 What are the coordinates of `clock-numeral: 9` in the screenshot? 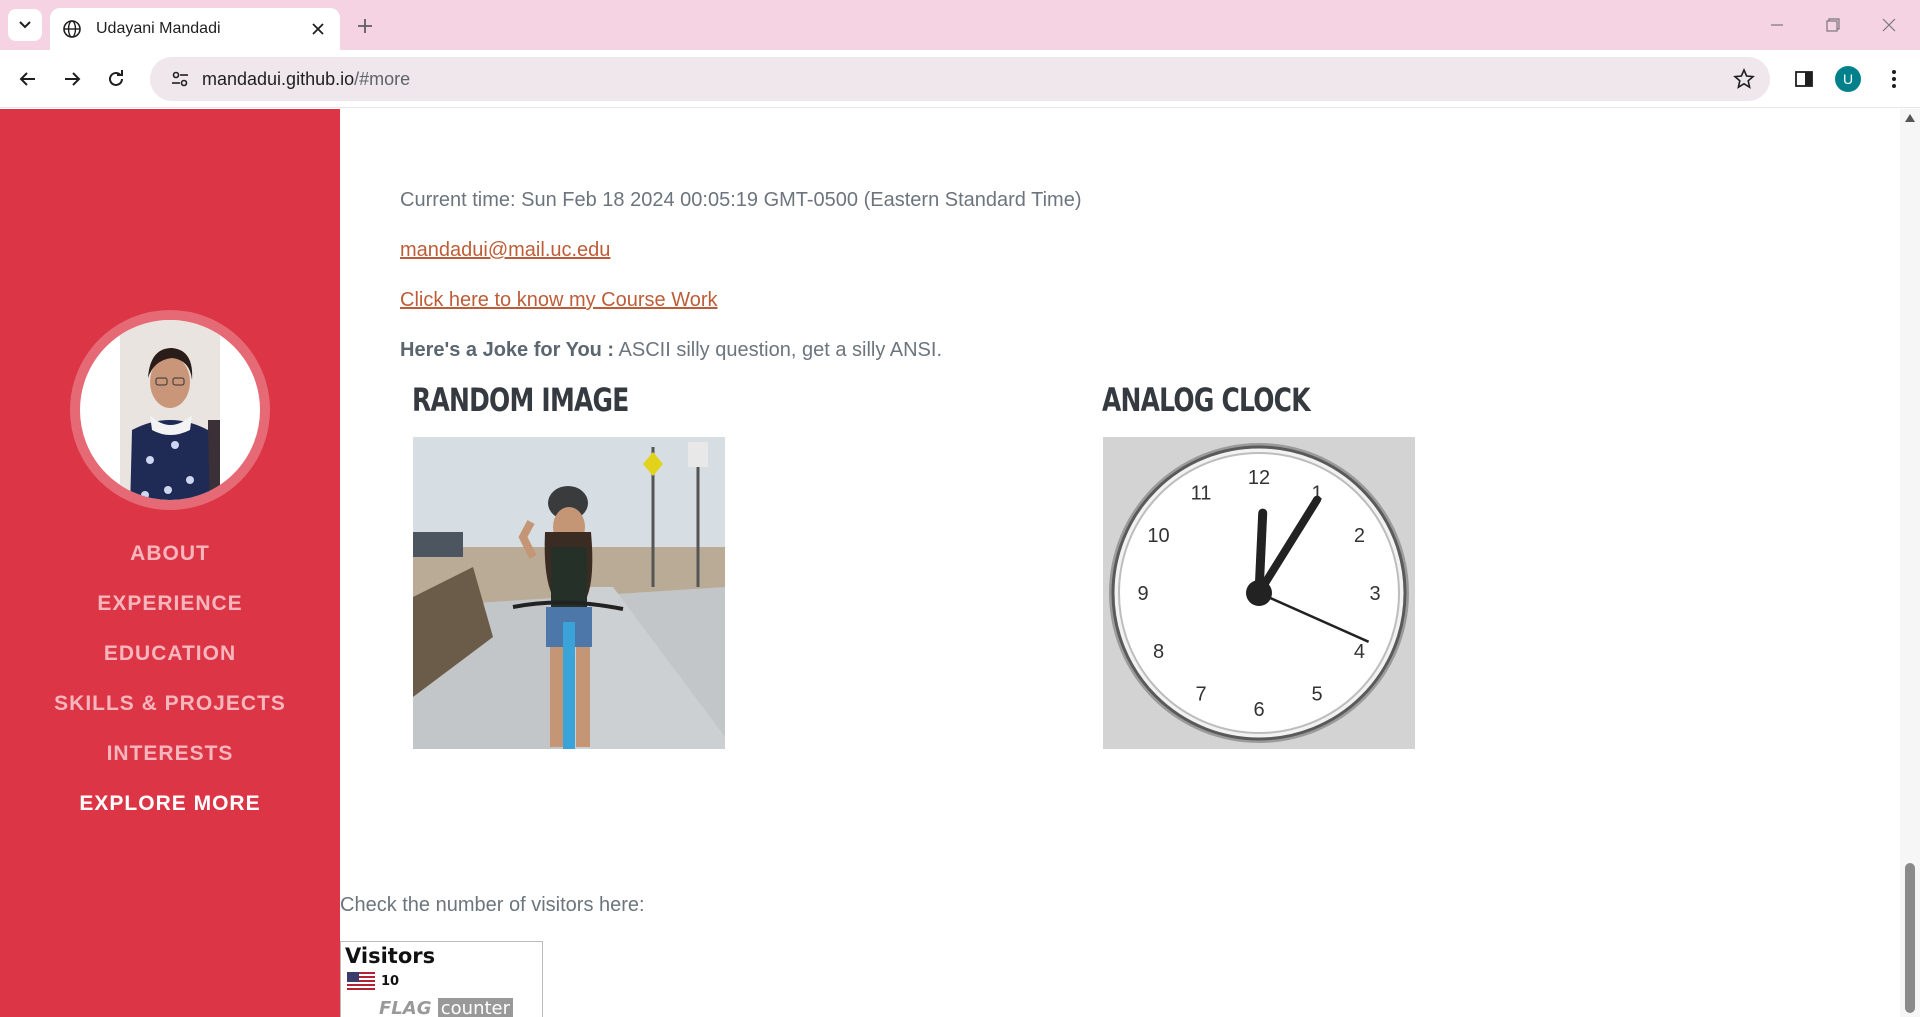 It's located at (1142, 594).